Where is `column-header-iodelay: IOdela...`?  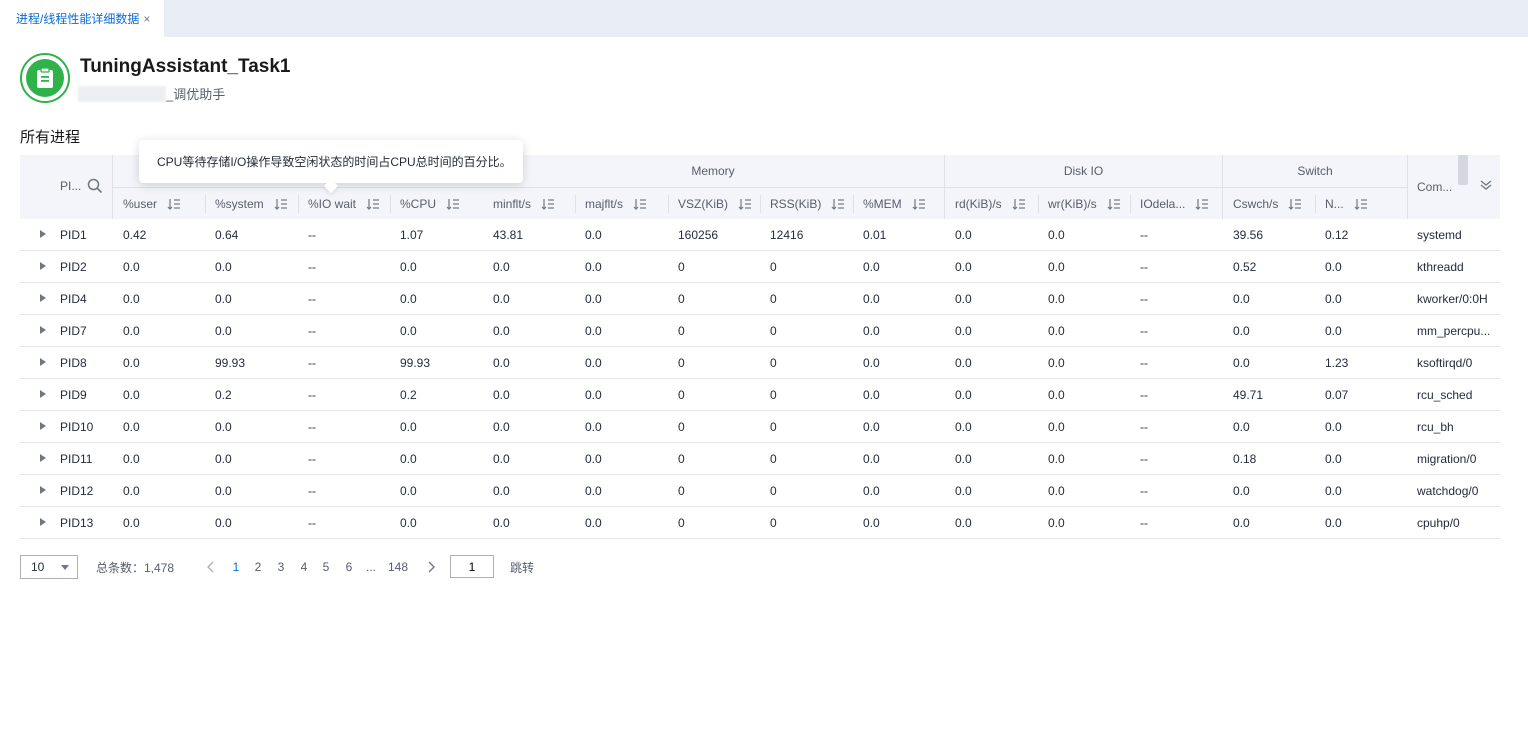
column-header-iodelay: IOdela... is located at coordinates (1174, 204).